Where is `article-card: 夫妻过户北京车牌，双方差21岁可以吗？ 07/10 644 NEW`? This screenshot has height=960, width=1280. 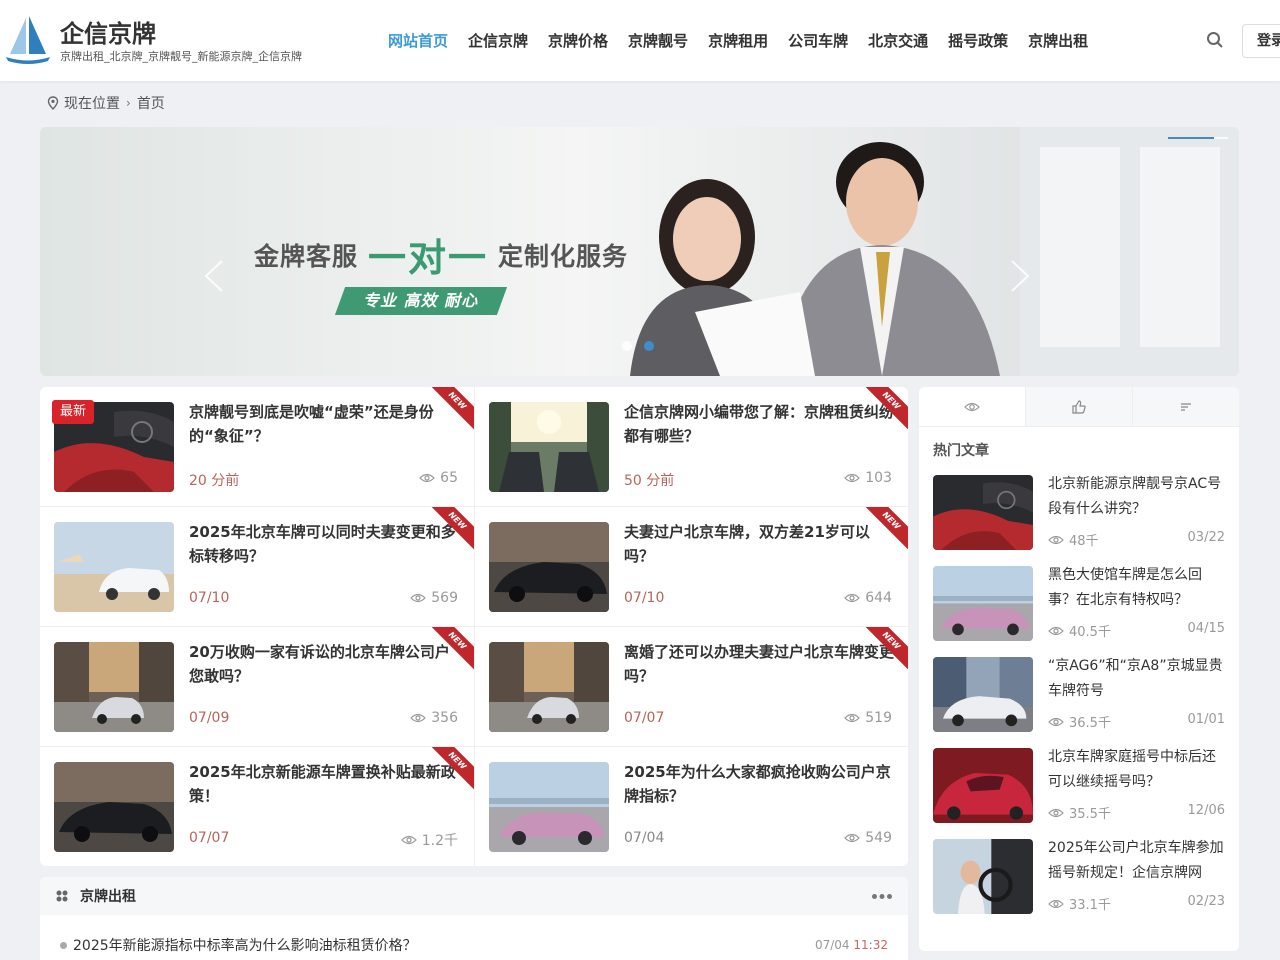 article-card: 夫妻过户北京车牌，双方差21岁可以吗？ 07/10 644 NEW is located at coordinates (691, 567).